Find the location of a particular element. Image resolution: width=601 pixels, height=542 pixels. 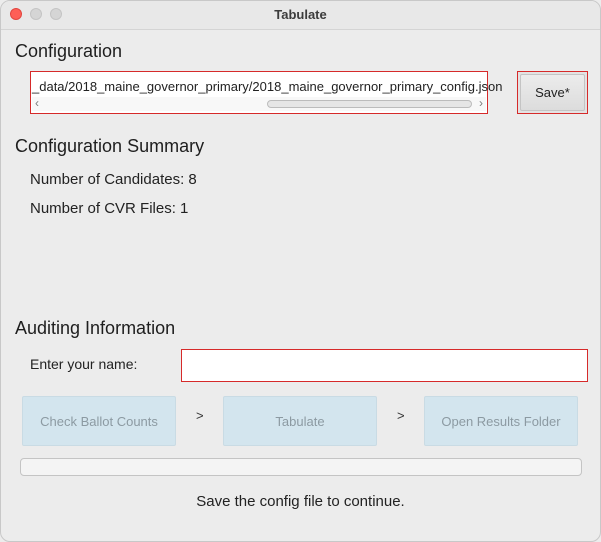

window-title: Tabulate is located at coordinates (300, 14).